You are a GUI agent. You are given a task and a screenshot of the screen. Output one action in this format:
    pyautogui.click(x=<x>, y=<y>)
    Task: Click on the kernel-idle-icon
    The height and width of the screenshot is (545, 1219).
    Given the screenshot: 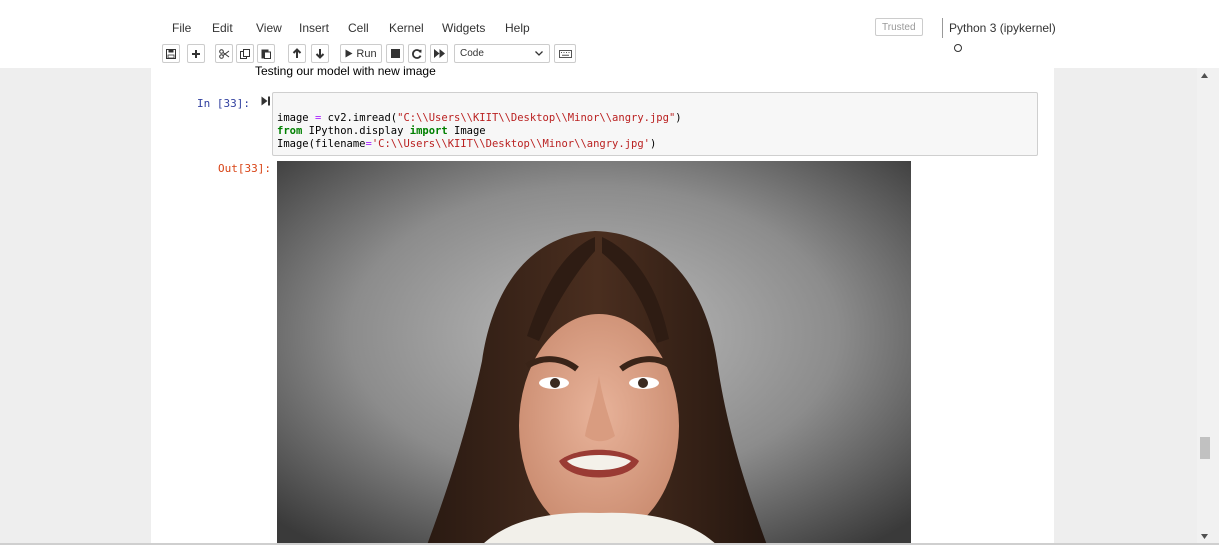 What is the action you would take?
    pyautogui.click(x=958, y=47)
    